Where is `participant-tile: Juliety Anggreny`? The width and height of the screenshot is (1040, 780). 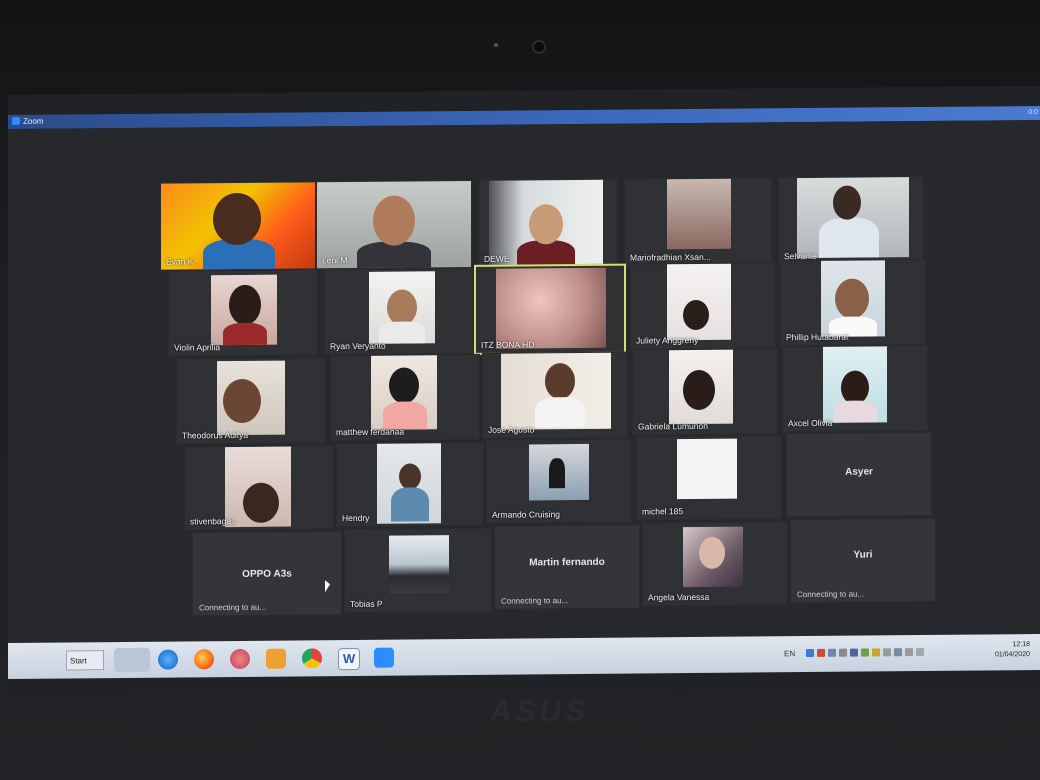 participant-tile: Juliety Anggreny is located at coordinates (703, 306).